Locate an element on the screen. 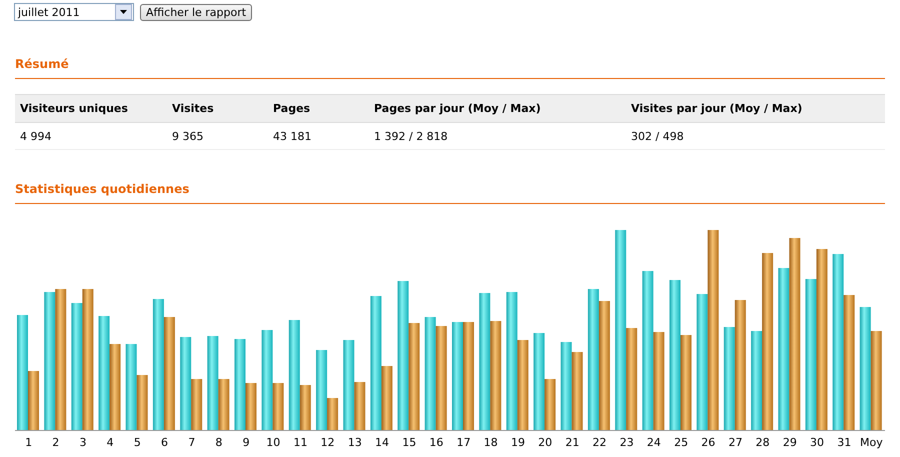 This screenshot has height=457, width=900. axis-label: 6 is located at coordinates (164, 442).